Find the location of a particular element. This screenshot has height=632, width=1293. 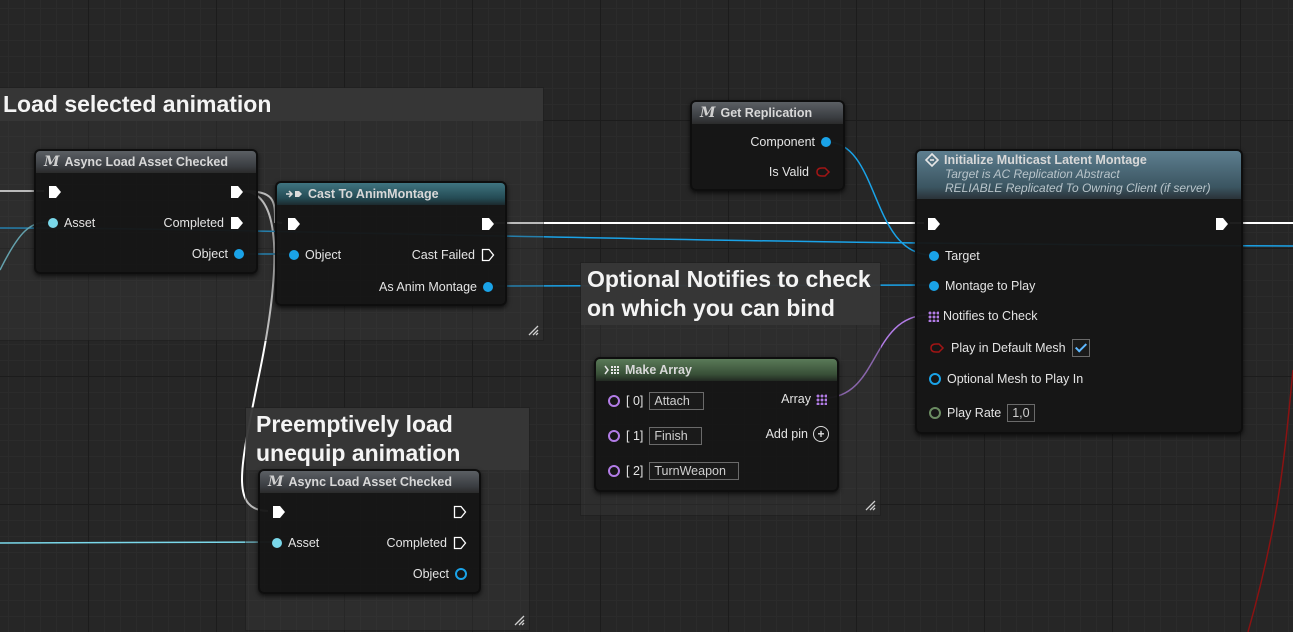

pin-label: Array is located at coordinates (796, 399).